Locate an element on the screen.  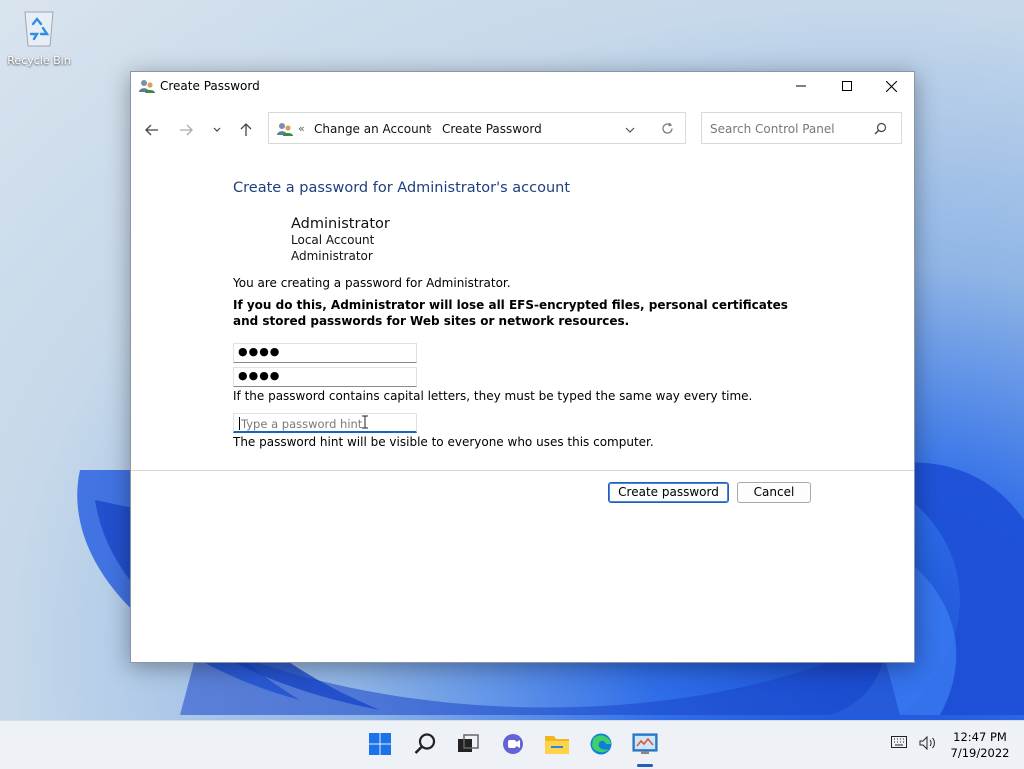
address-dropdown-button is located at coordinates (630, 130).